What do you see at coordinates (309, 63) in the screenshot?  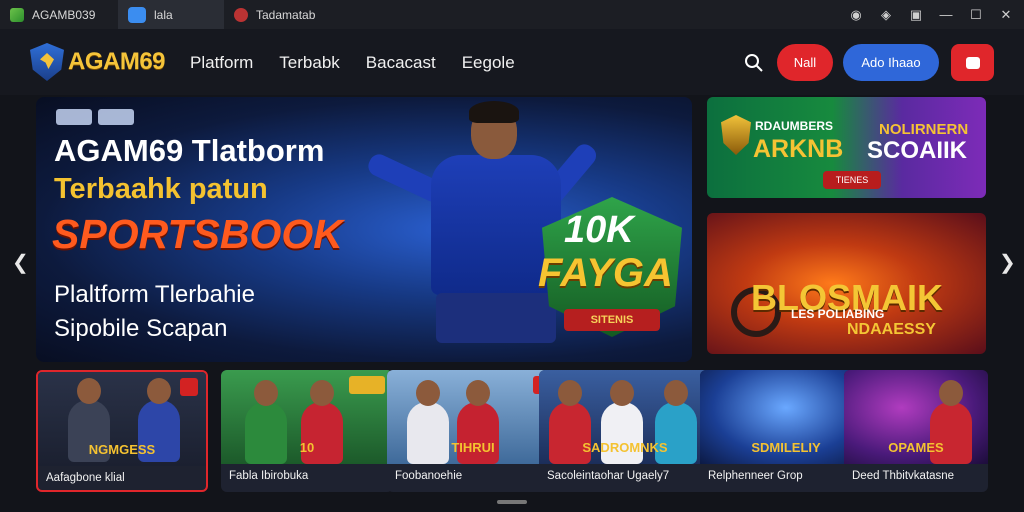 I see `menu-item-terbabk: Terbabk` at bounding box center [309, 63].